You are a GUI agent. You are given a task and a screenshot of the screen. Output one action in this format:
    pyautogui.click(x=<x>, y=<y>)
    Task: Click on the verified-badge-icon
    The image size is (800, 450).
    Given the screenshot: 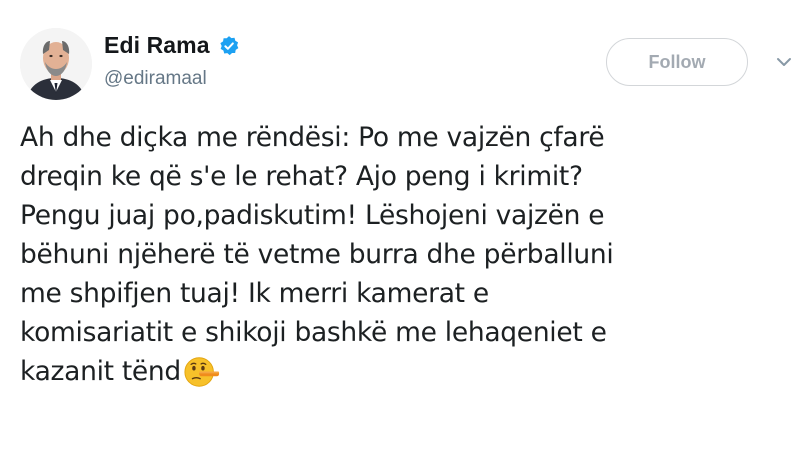 What is the action you would take?
    pyautogui.click(x=229, y=45)
    